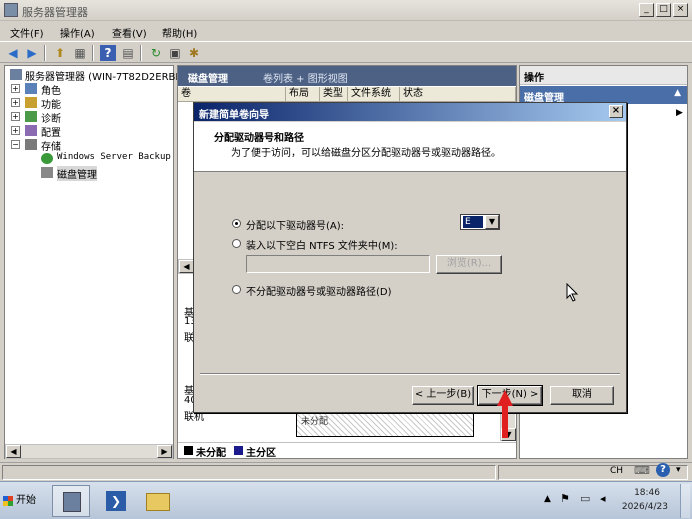 The height and width of the screenshot is (519, 692). I want to click on language-bar: CH ⌨ ? ▾, so click(648, 471).